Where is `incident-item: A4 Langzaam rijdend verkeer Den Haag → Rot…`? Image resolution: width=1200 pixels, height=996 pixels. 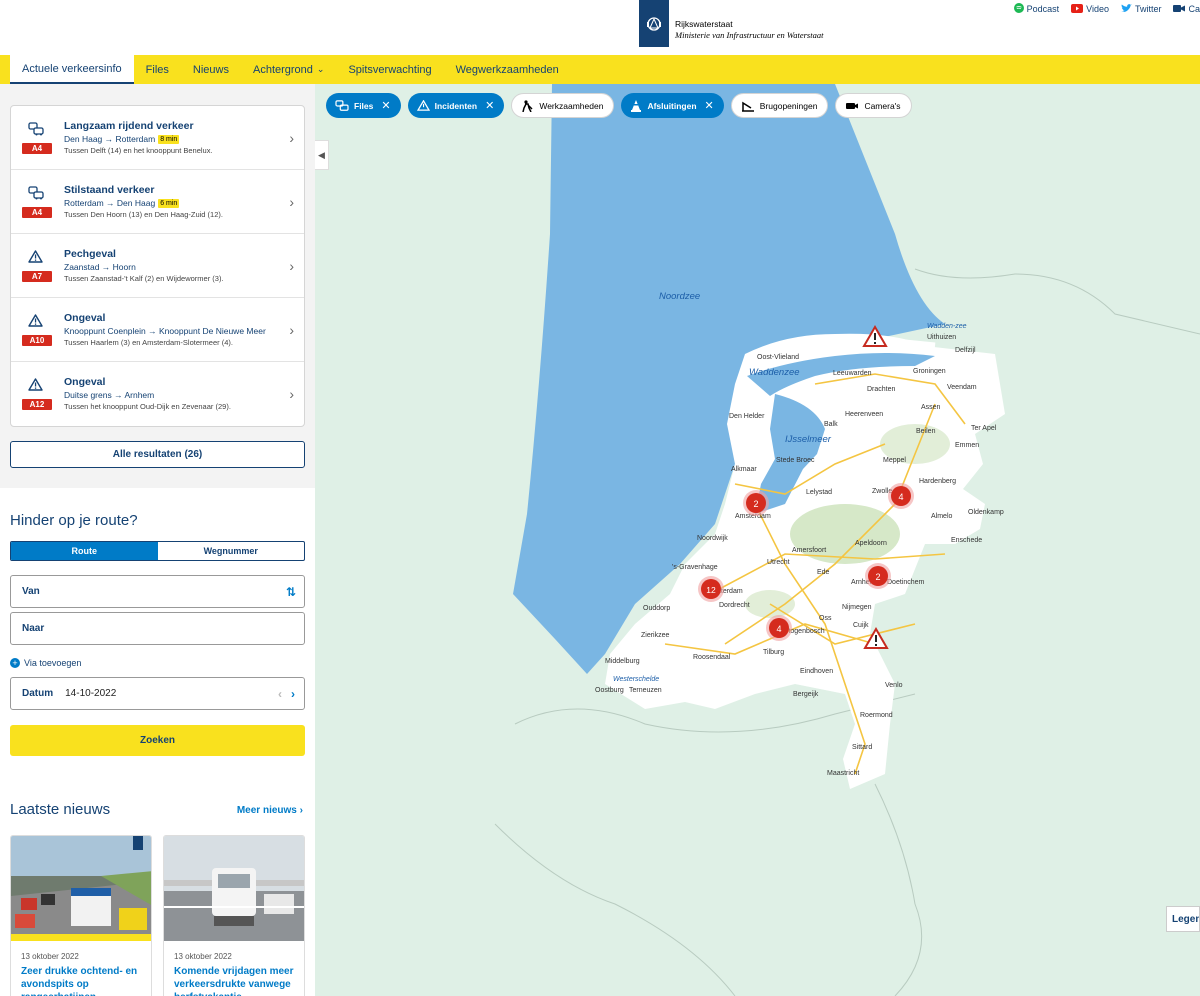
incident-item: A4 Langzaam rijdend verkeer Den Haag → Rot… is located at coordinates (157, 138).